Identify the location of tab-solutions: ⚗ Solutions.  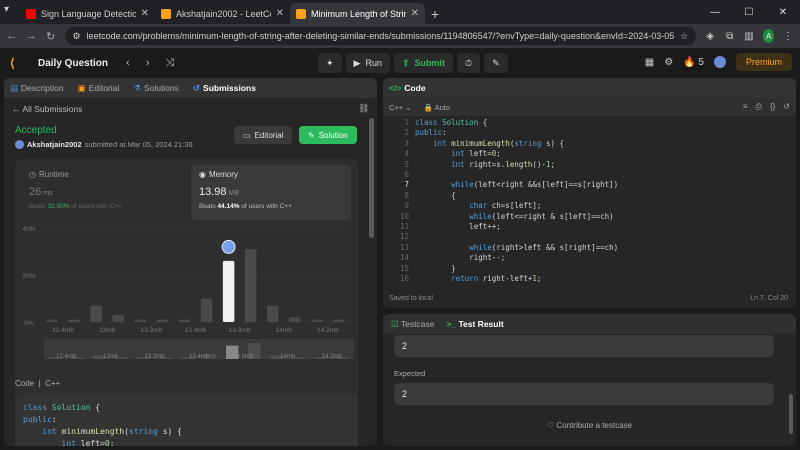
(156, 88).